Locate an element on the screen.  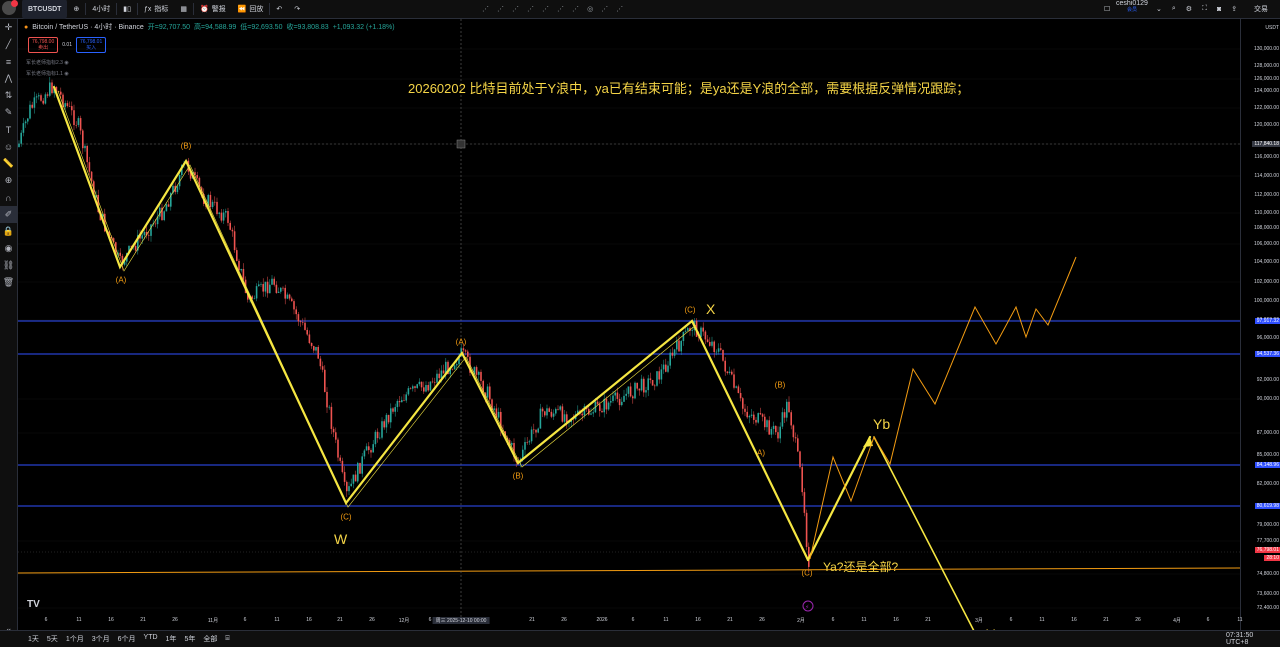
layout-button: ▦ is located at coordinates (183, 9).